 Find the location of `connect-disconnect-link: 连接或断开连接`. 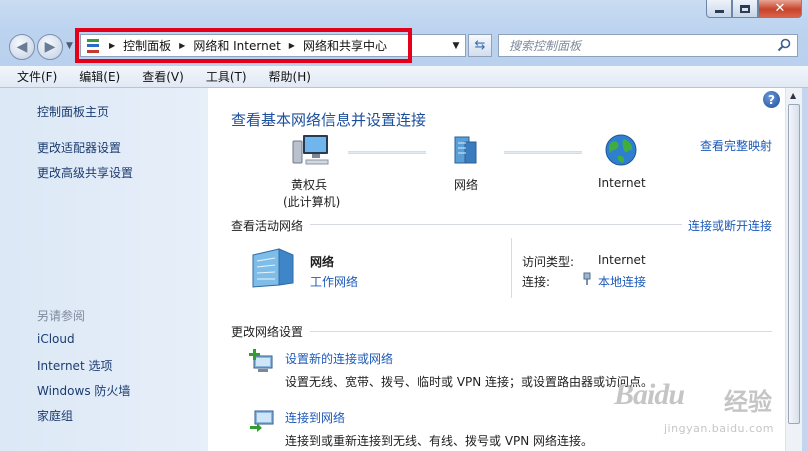

connect-disconnect-link: 连接或断开连接 is located at coordinates (730, 225).